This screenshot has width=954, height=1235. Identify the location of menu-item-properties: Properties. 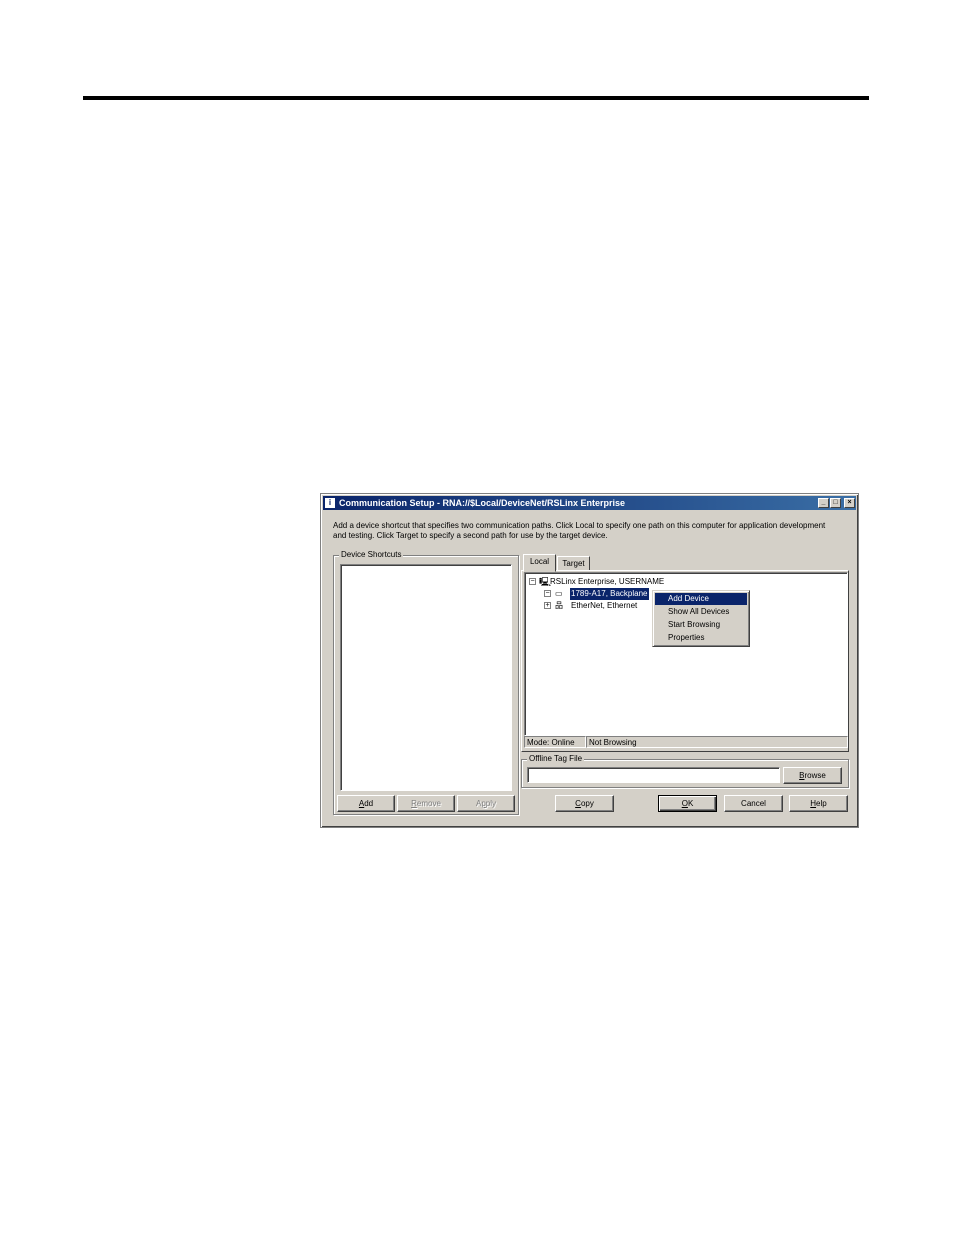
(701, 638).